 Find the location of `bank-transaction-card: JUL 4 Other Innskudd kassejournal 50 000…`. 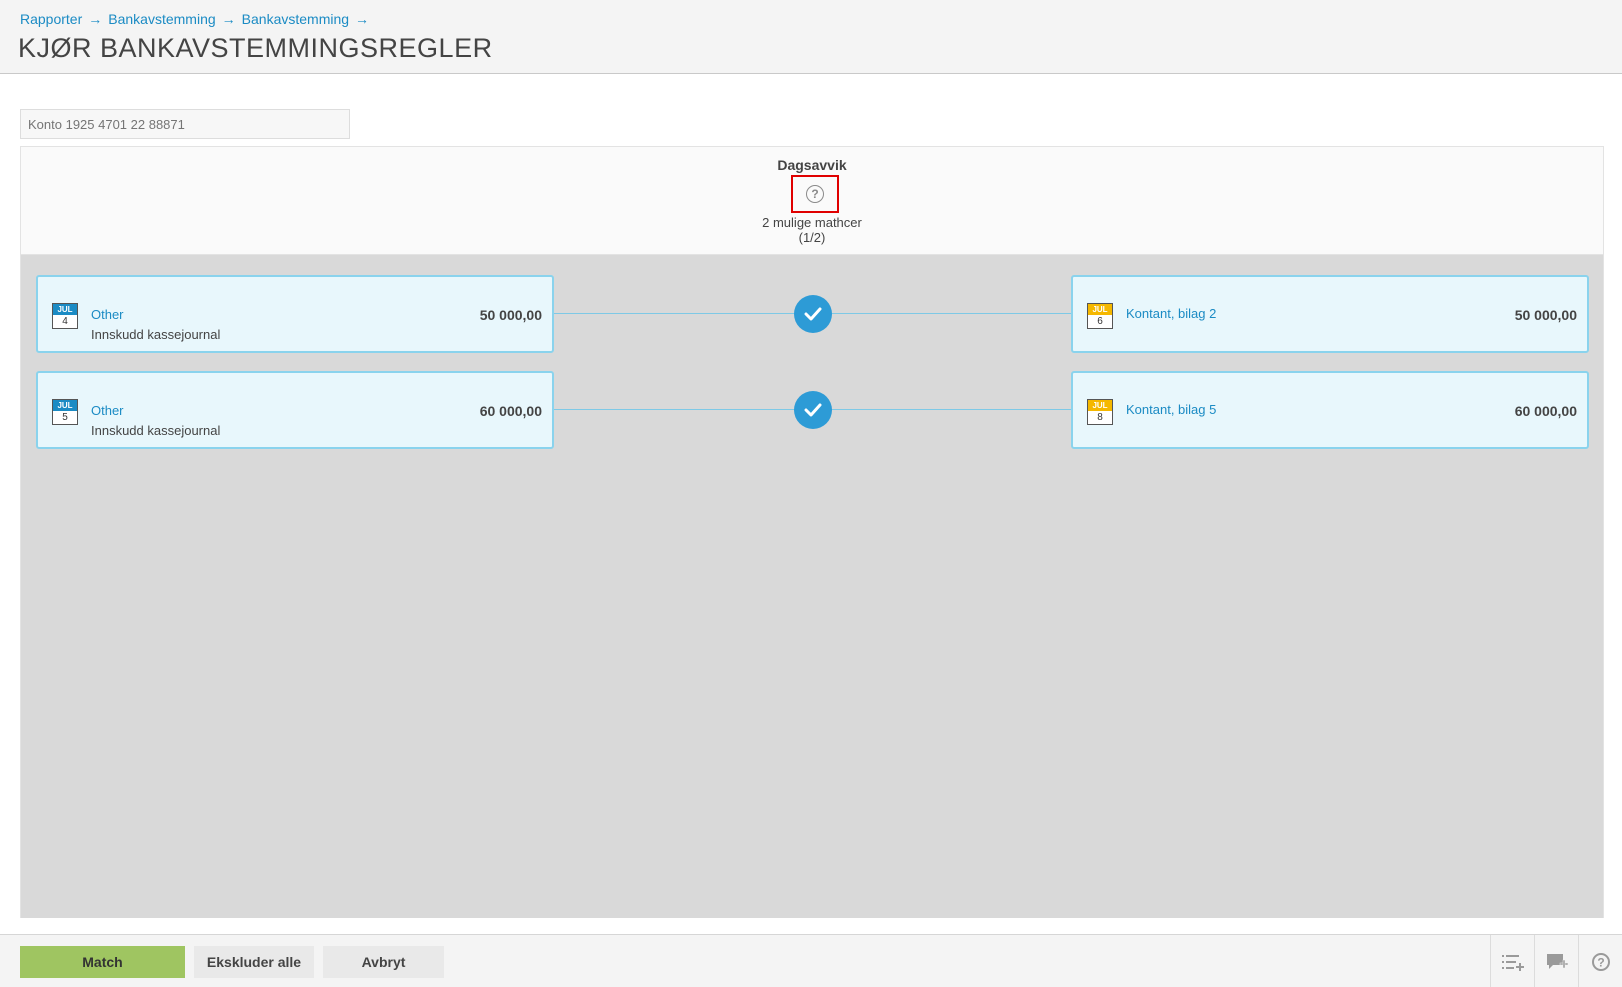

bank-transaction-card: JUL 4 Other Innskudd kassejournal 50 000… is located at coordinates (295, 314).